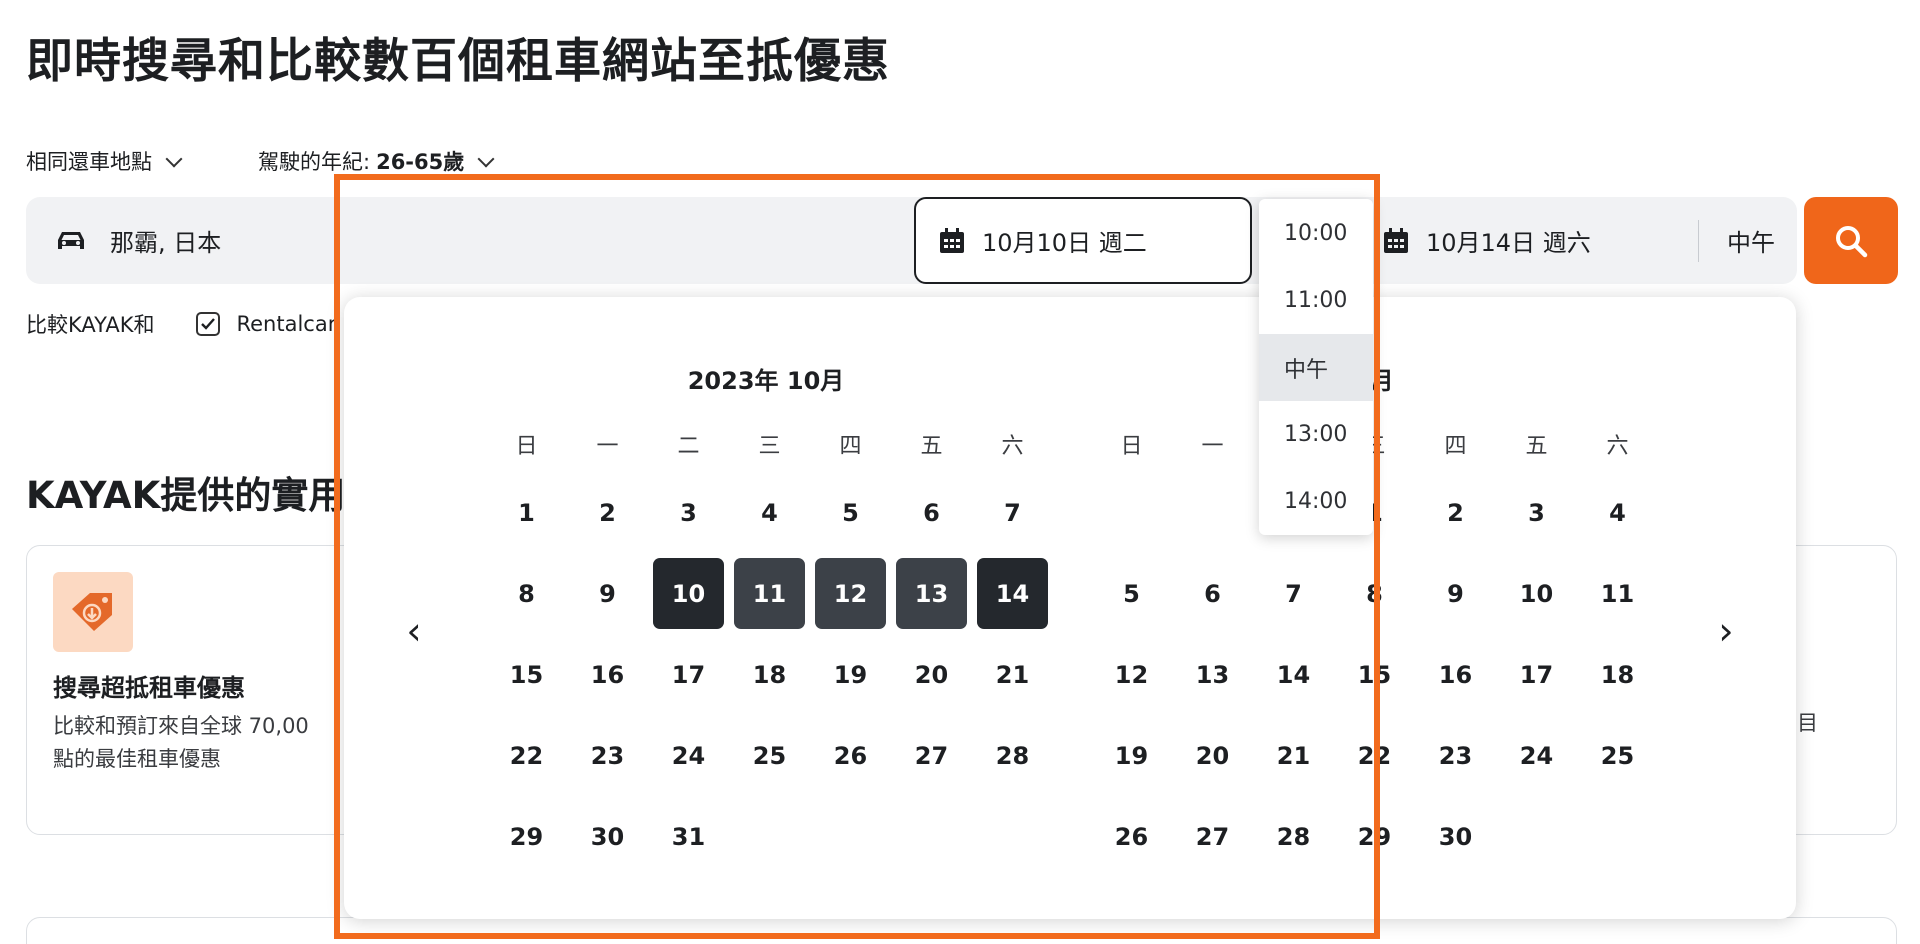 This screenshot has width=1920, height=944. What do you see at coordinates (1396, 240) in the screenshot?
I see `calendar-icon` at bounding box center [1396, 240].